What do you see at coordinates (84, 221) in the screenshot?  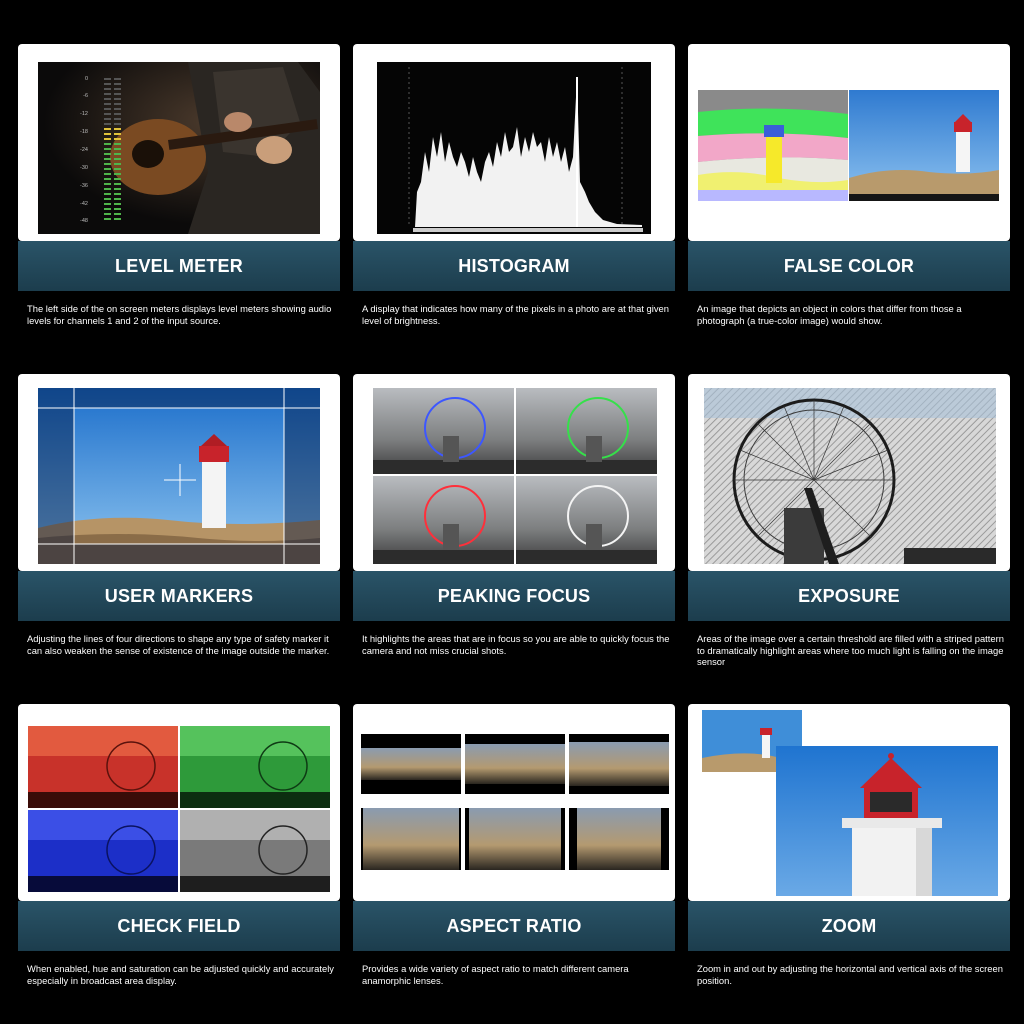 I see `level-meter-tick: -48` at bounding box center [84, 221].